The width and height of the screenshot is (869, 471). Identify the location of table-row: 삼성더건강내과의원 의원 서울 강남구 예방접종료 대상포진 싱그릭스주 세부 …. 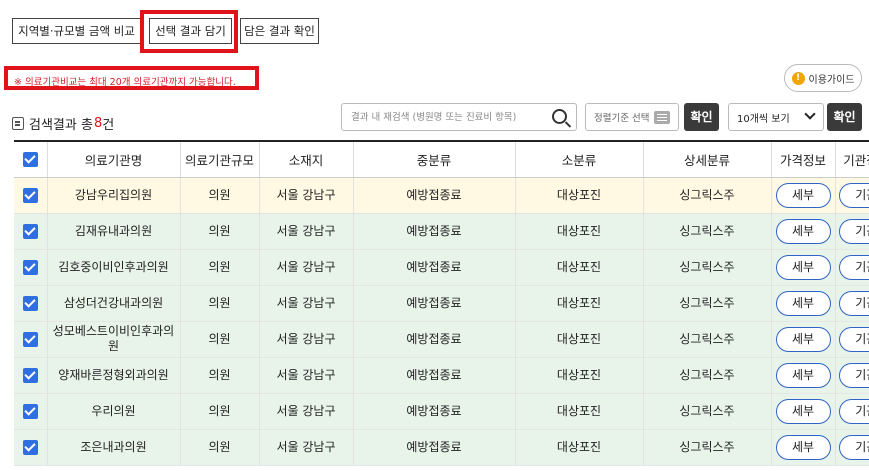
(441, 303).